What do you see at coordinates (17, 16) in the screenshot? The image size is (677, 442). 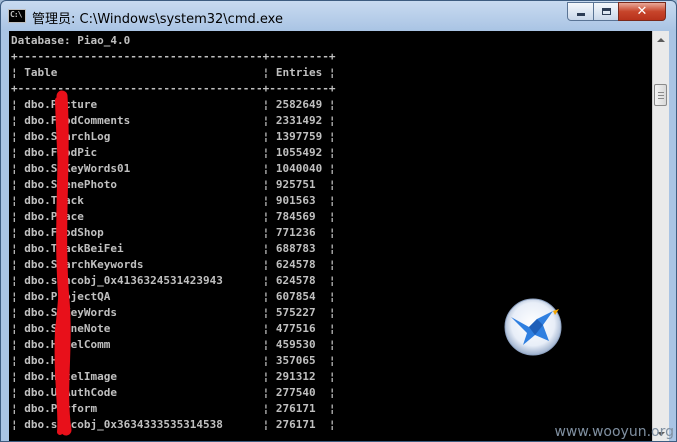 I see `cmd-app-icon: C:\` at bounding box center [17, 16].